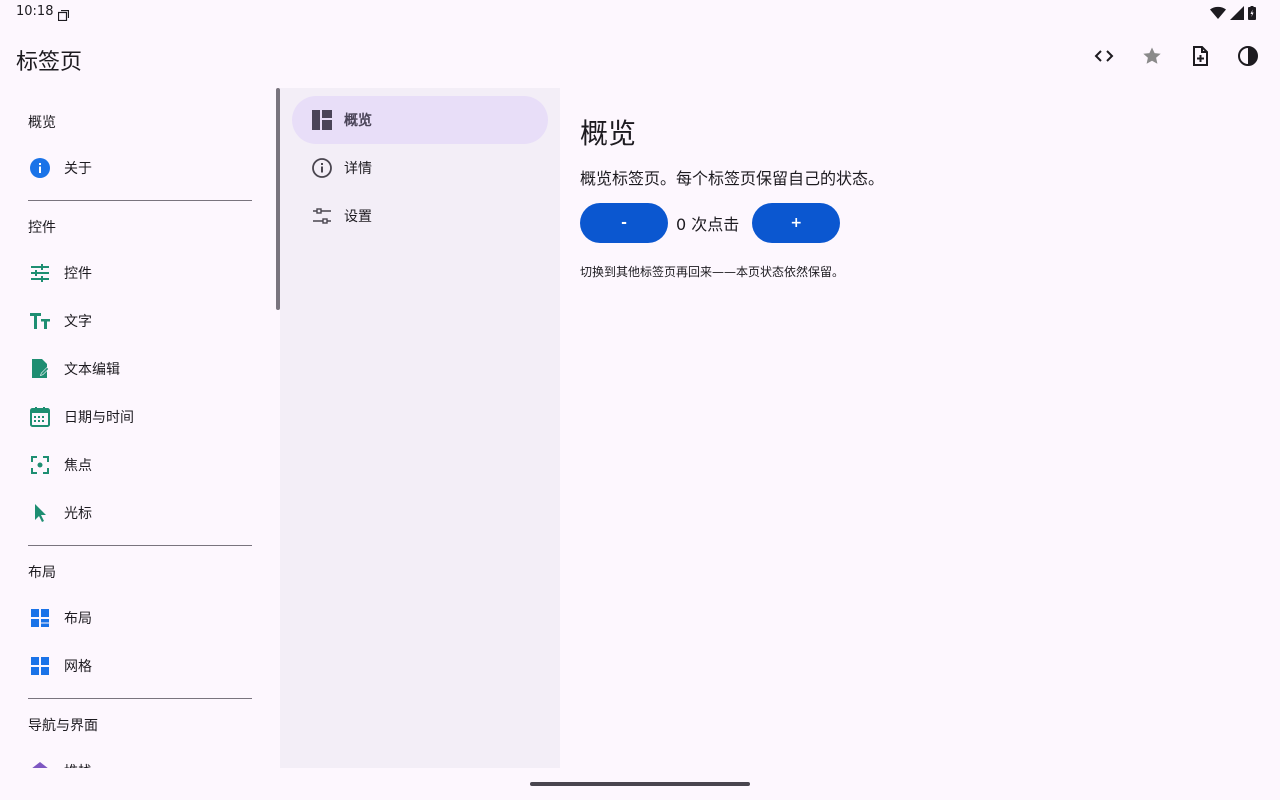  What do you see at coordinates (608, 133) in the screenshot?
I see `page-title: 概览` at bounding box center [608, 133].